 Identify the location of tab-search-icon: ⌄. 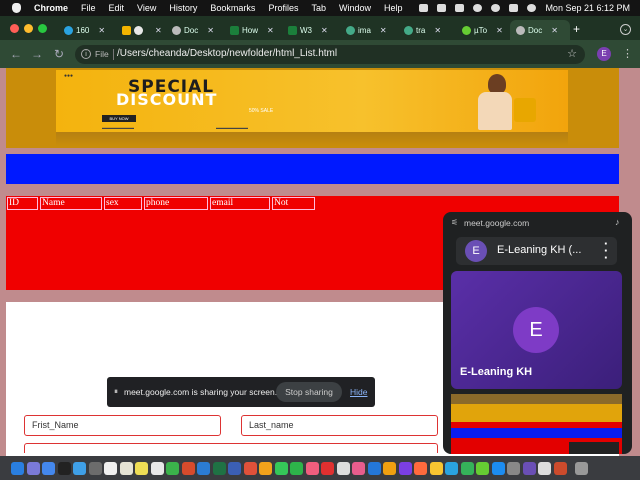
(625, 29).